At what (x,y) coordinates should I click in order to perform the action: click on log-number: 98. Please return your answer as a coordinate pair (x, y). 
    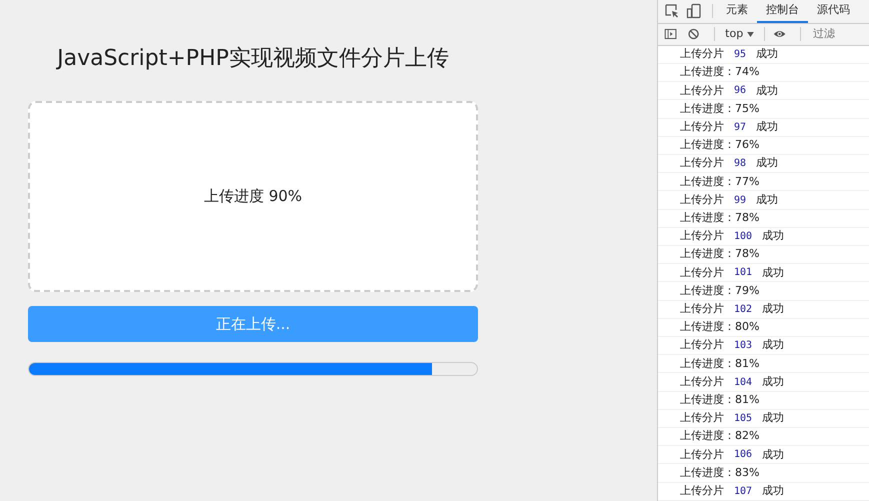
    Looking at the image, I should click on (740, 164).